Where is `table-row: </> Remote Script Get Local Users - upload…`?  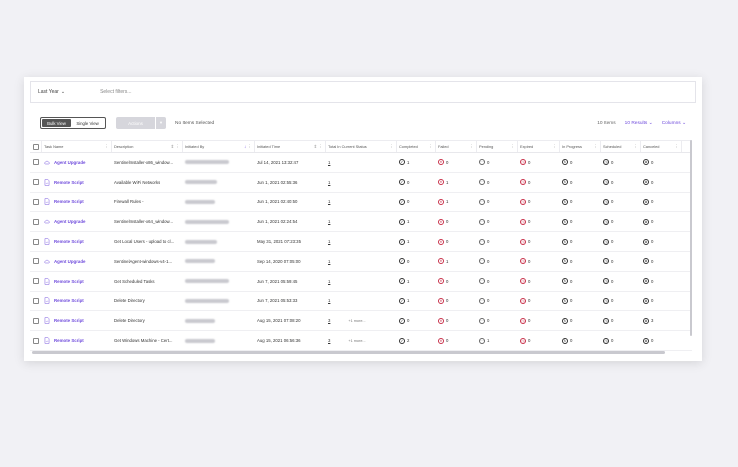
table-row: </> Remote Script Get Local Users - upload… is located at coordinates (361, 242).